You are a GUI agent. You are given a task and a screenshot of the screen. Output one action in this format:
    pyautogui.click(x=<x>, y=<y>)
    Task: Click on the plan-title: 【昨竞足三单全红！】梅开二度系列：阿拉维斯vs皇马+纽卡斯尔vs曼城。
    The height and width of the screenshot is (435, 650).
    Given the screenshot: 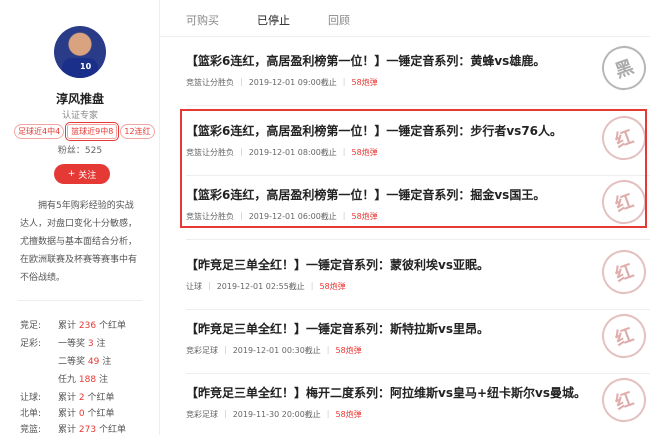 What is the action you would take?
    pyautogui.click(x=386, y=392)
    